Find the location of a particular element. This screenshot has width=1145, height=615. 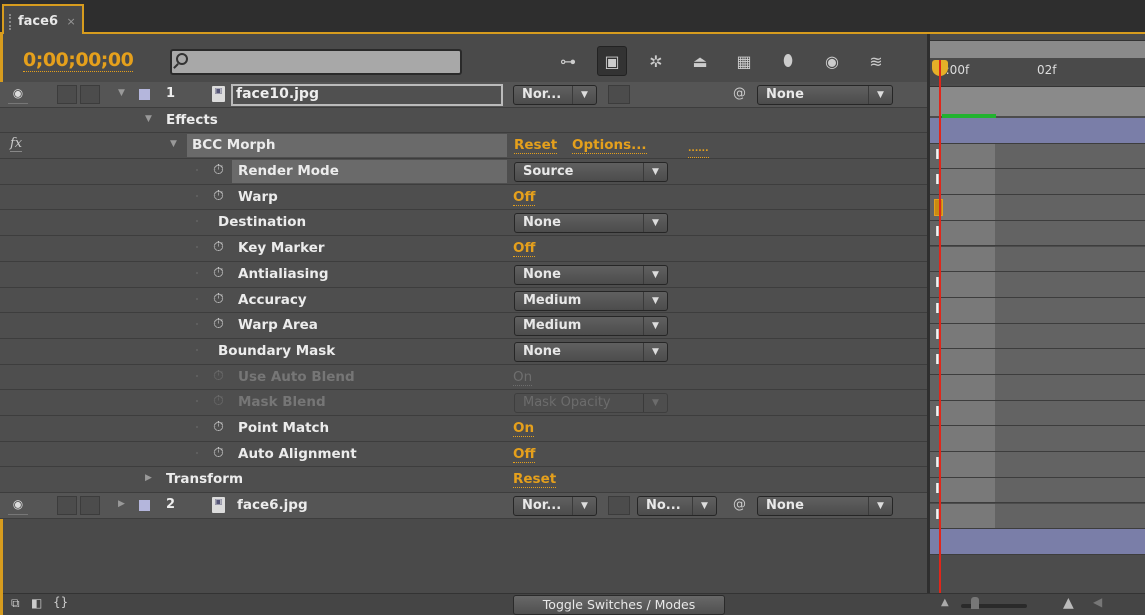

property-dropdown: Source ▼ is located at coordinates (591, 172).